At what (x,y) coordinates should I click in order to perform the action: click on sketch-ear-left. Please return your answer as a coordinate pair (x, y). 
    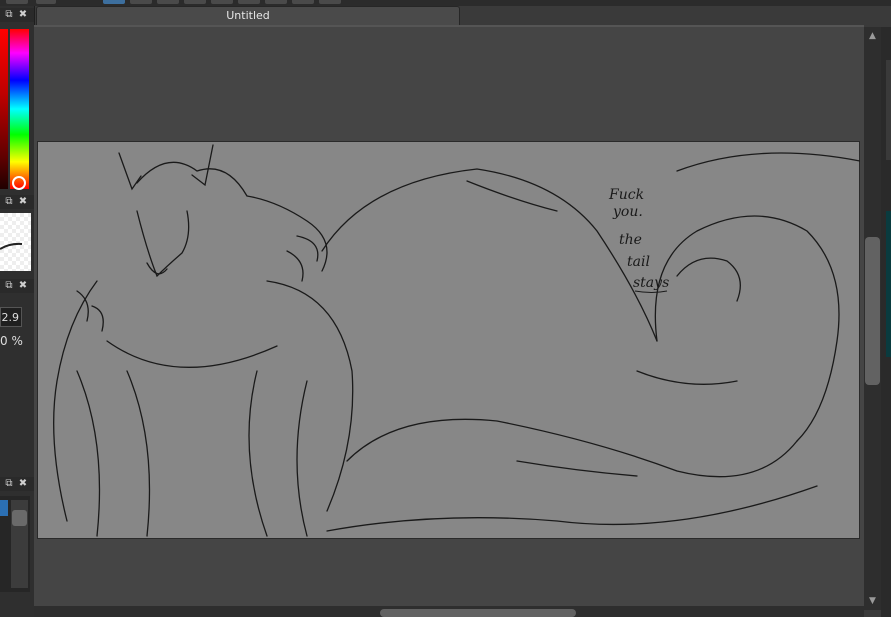
    Looking at the image, I should click on (130, 171).